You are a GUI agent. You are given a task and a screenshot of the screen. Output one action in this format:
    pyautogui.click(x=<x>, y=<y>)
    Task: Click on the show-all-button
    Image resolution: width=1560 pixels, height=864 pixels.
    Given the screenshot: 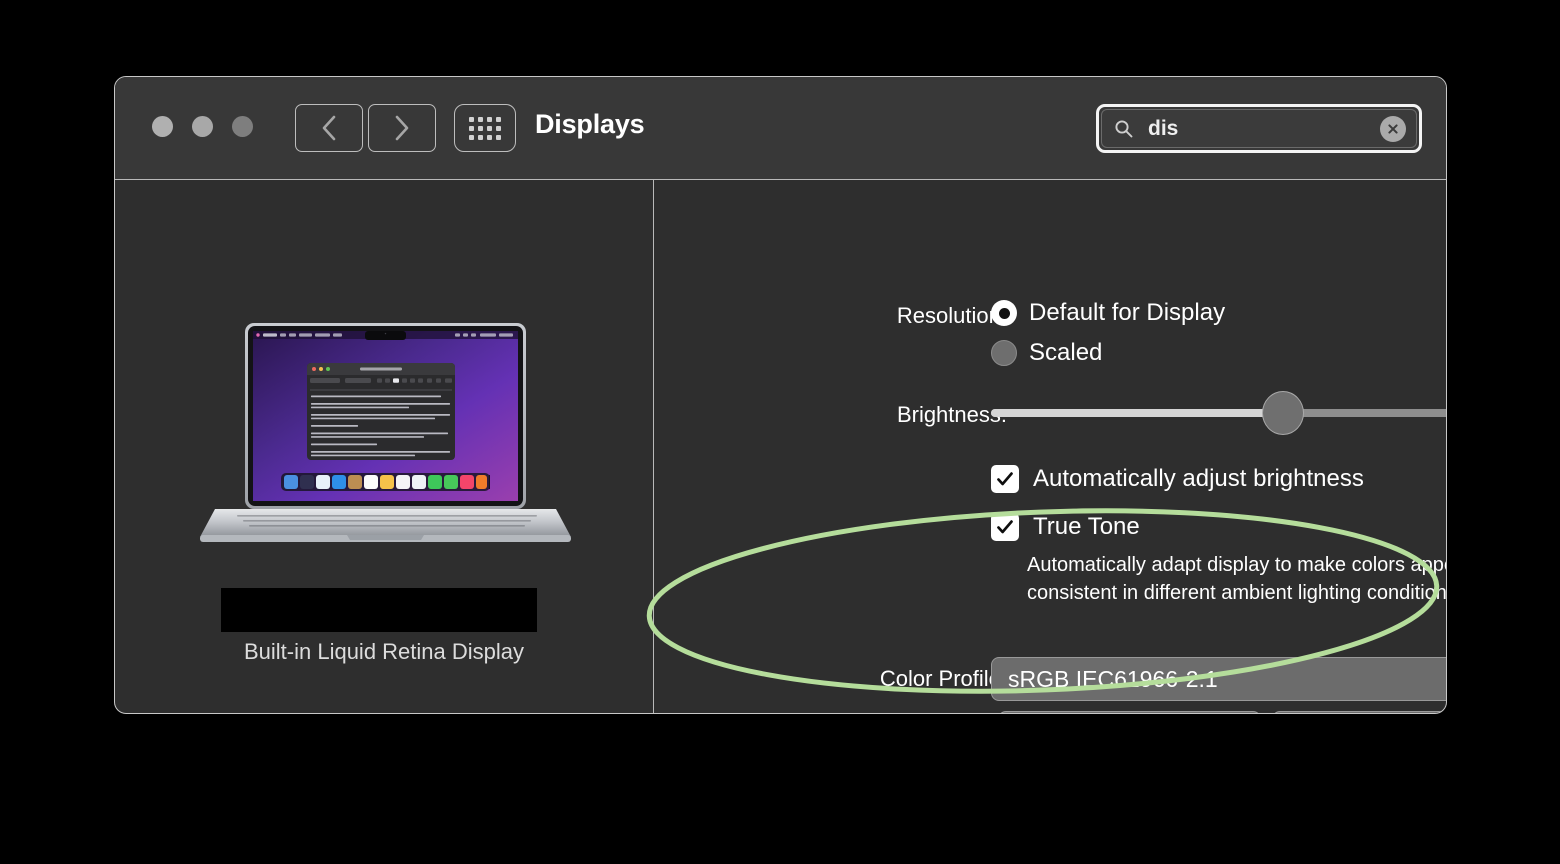 What is the action you would take?
    pyautogui.click(x=485, y=128)
    